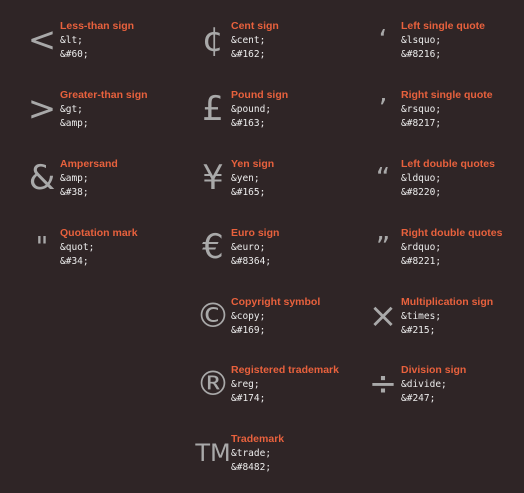 This screenshot has height=493, width=524. What do you see at coordinates (421, 54) in the screenshot?
I see `entity-code-numeric: &#8216;` at bounding box center [421, 54].